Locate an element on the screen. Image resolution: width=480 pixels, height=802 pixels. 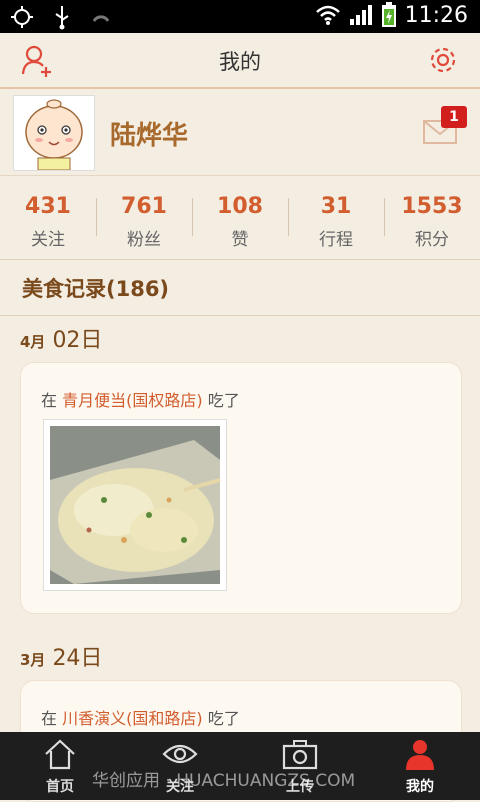
food-photo is located at coordinates (135, 505).